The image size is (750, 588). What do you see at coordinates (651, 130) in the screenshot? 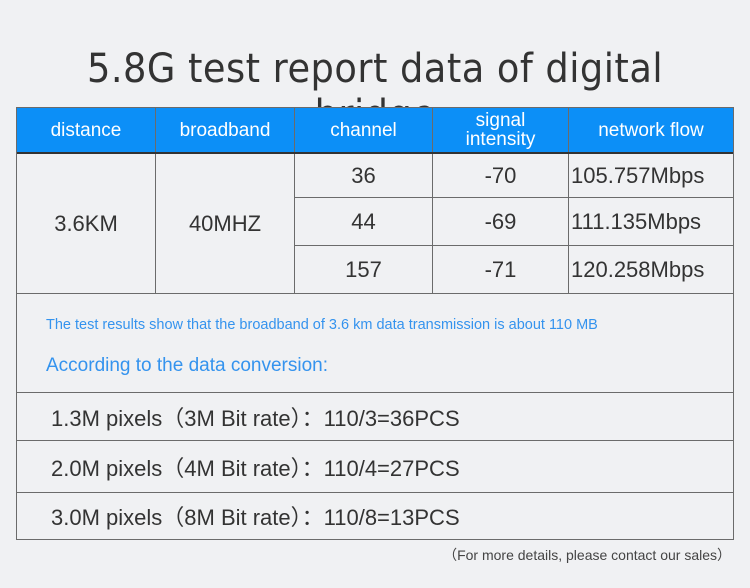
I see `header-network-flow: network flow` at bounding box center [651, 130].